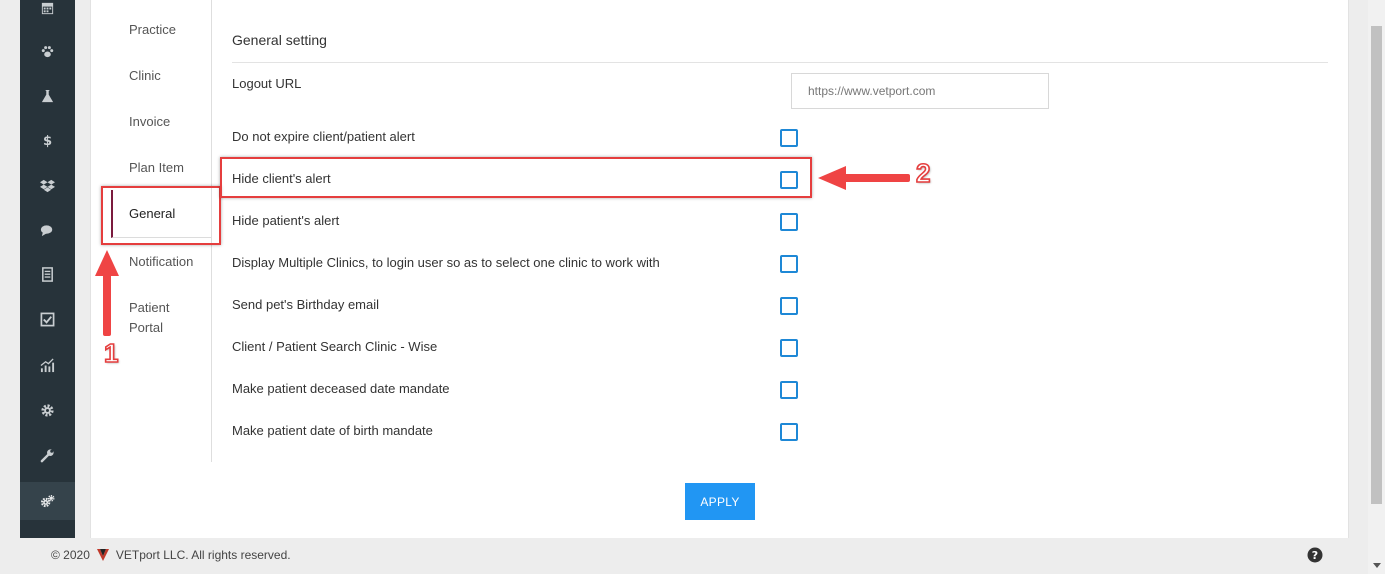 The height and width of the screenshot is (574, 1385). Describe the element at coordinates (47, 410) in the screenshot. I see `gear-icon` at that location.